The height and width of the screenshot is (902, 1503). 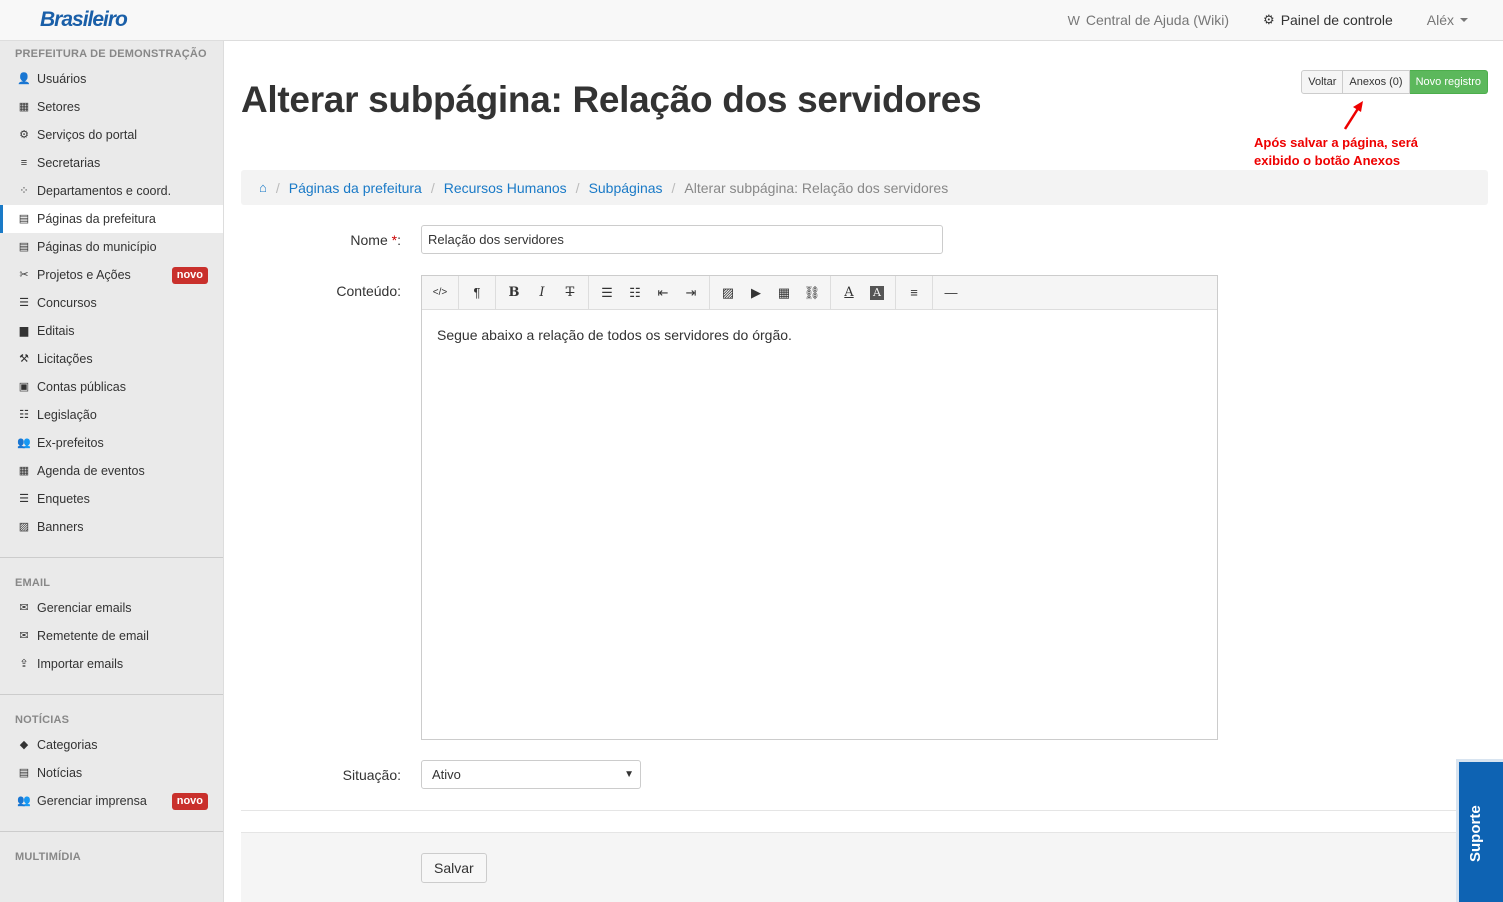 What do you see at coordinates (1479, 830) in the screenshot?
I see `support-tab: Suporte` at bounding box center [1479, 830].